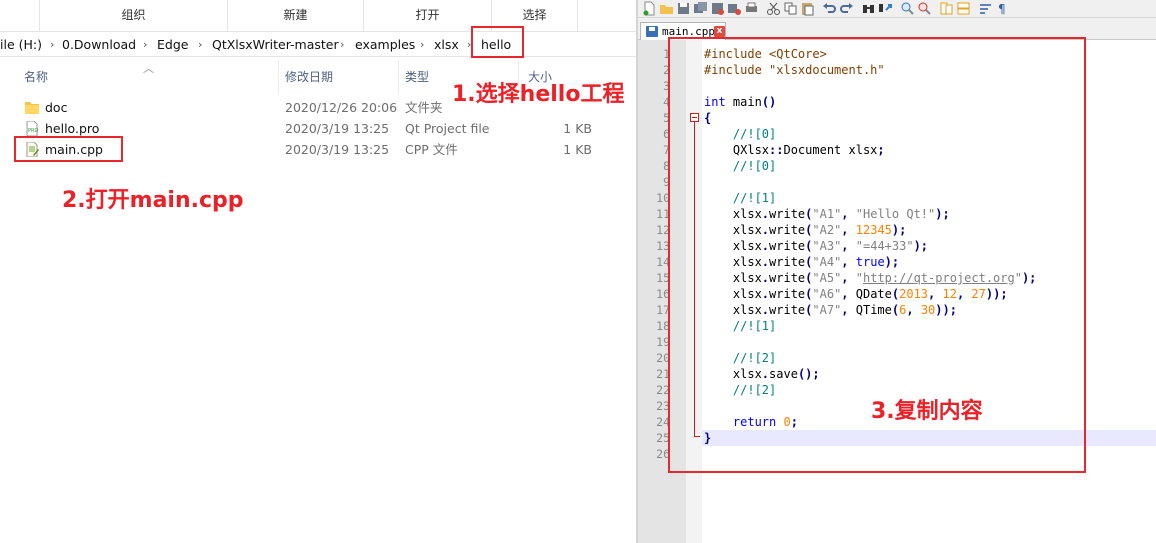 The image size is (1156, 543). Describe the element at coordinates (663, 278) in the screenshot. I see `line-number: 15` at that location.